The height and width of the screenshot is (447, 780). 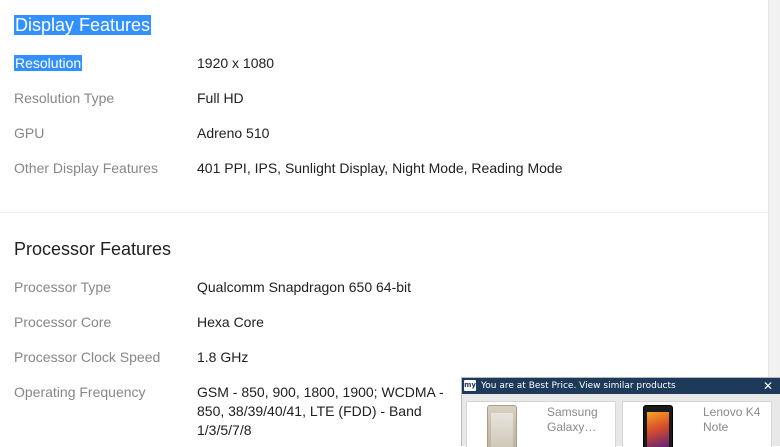 I want to click on spec-value: Full HD, so click(x=220, y=98).